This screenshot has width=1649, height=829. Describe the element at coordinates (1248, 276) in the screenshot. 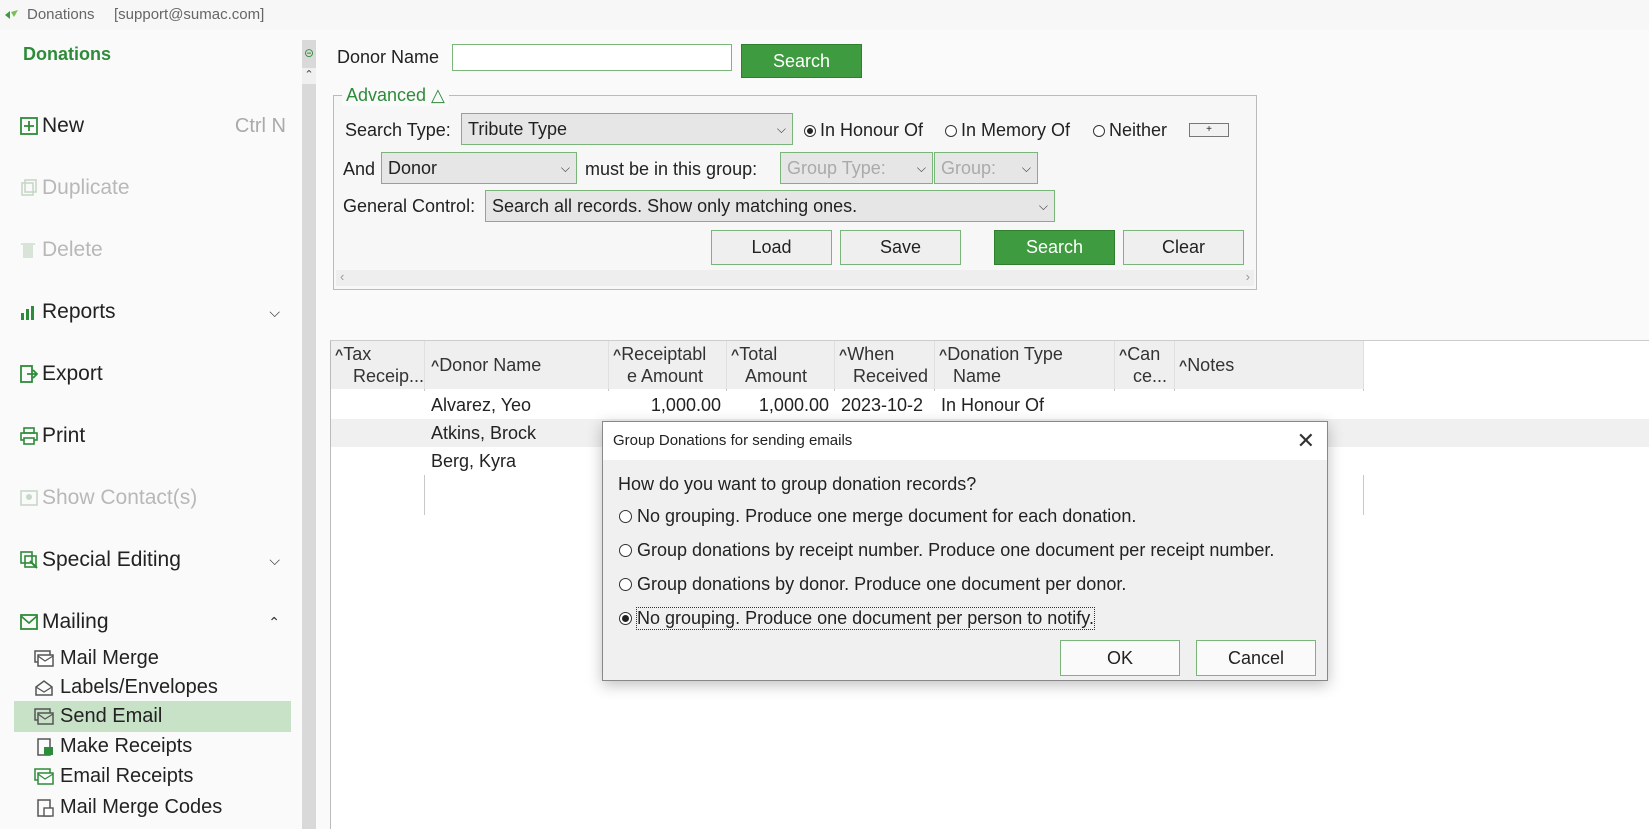

I see `scroll-right-icon: ›` at that location.